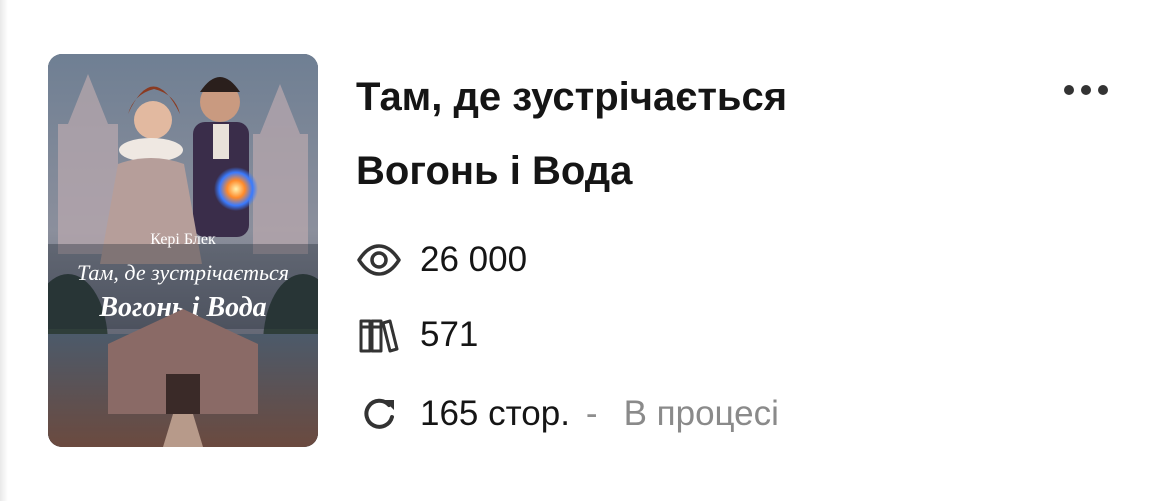 The image size is (1170, 501). I want to click on more-options-button, so click(1086, 90).